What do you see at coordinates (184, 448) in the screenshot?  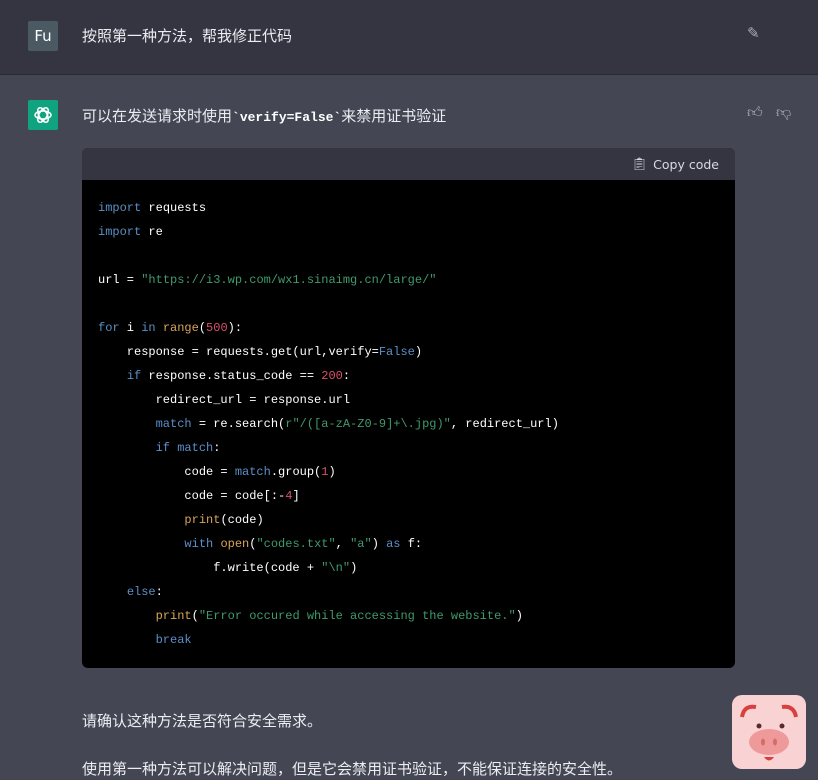 I see `code-token: if match` at bounding box center [184, 448].